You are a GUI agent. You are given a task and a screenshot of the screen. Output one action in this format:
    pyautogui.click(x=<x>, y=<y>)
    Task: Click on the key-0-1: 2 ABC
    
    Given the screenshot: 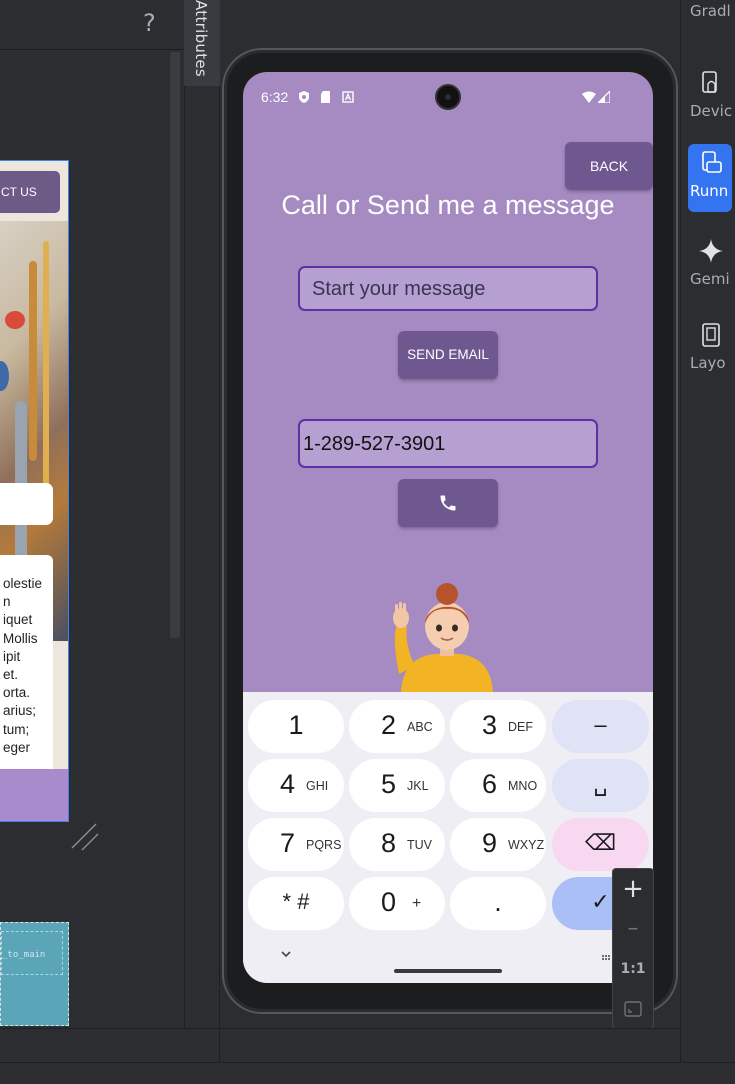 What is the action you would take?
    pyautogui.click(x=397, y=726)
    